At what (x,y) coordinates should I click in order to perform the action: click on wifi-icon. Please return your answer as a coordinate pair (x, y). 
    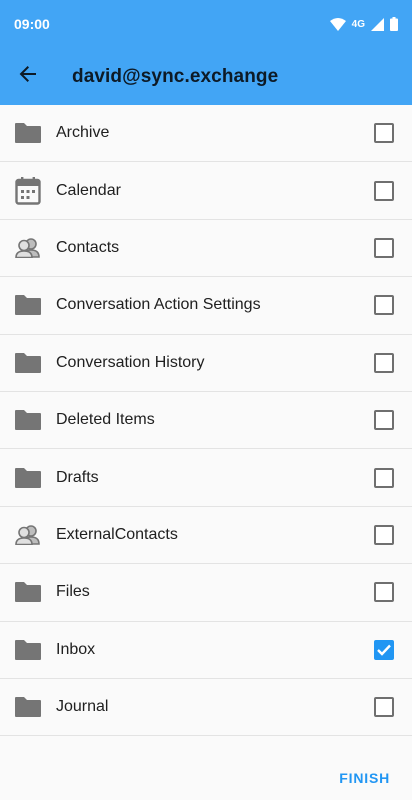
    Looking at the image, I should click on (337, 24).